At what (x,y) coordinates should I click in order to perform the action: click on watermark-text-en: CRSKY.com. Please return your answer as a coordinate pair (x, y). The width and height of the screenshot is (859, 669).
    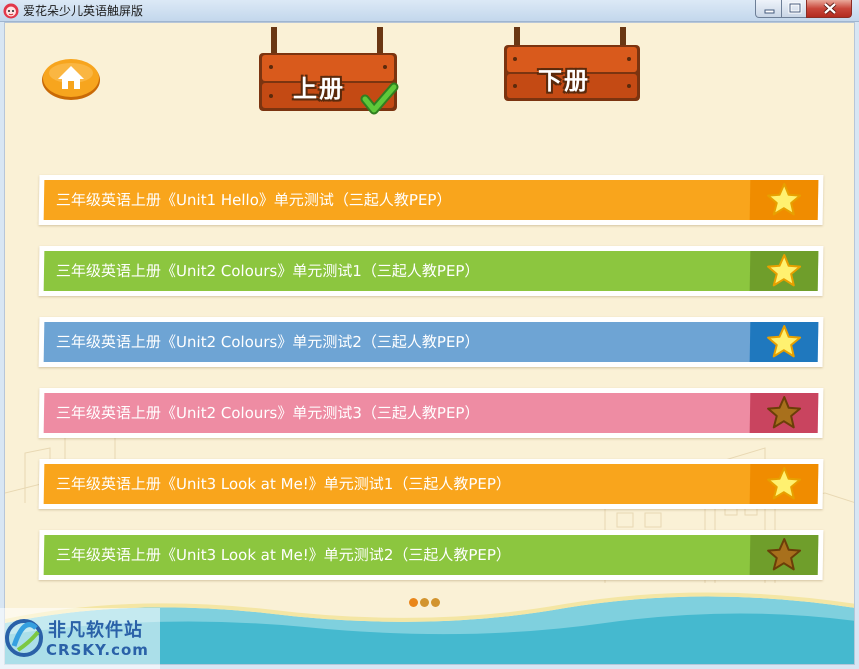
    Looking at the image, I should click on (97, 650).